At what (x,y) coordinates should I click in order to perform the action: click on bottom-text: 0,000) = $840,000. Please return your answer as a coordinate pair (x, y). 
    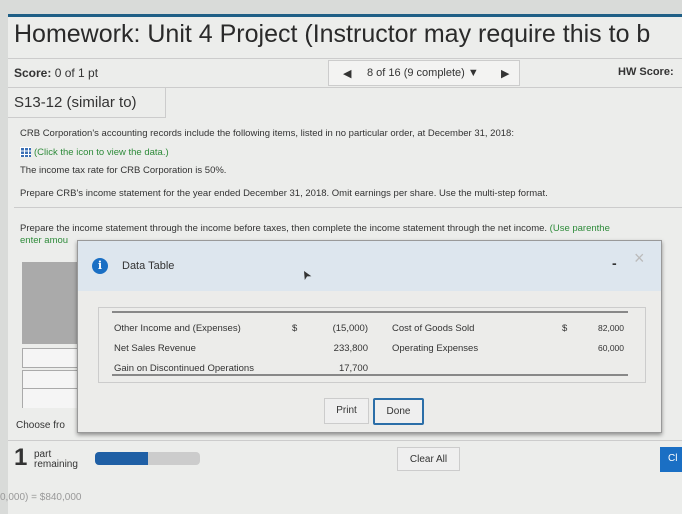
    Looking at the image, I should click on (41, 497).